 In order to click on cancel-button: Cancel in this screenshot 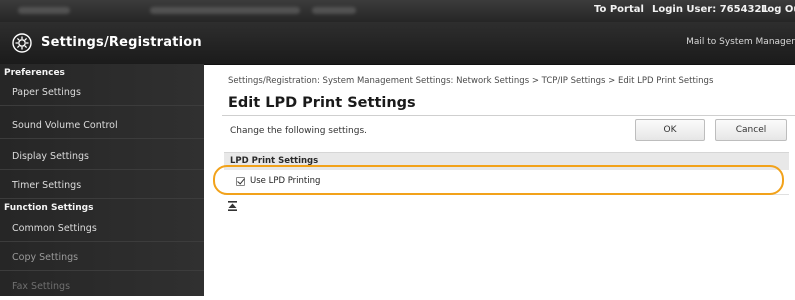, I will do `click(751, 130)`.